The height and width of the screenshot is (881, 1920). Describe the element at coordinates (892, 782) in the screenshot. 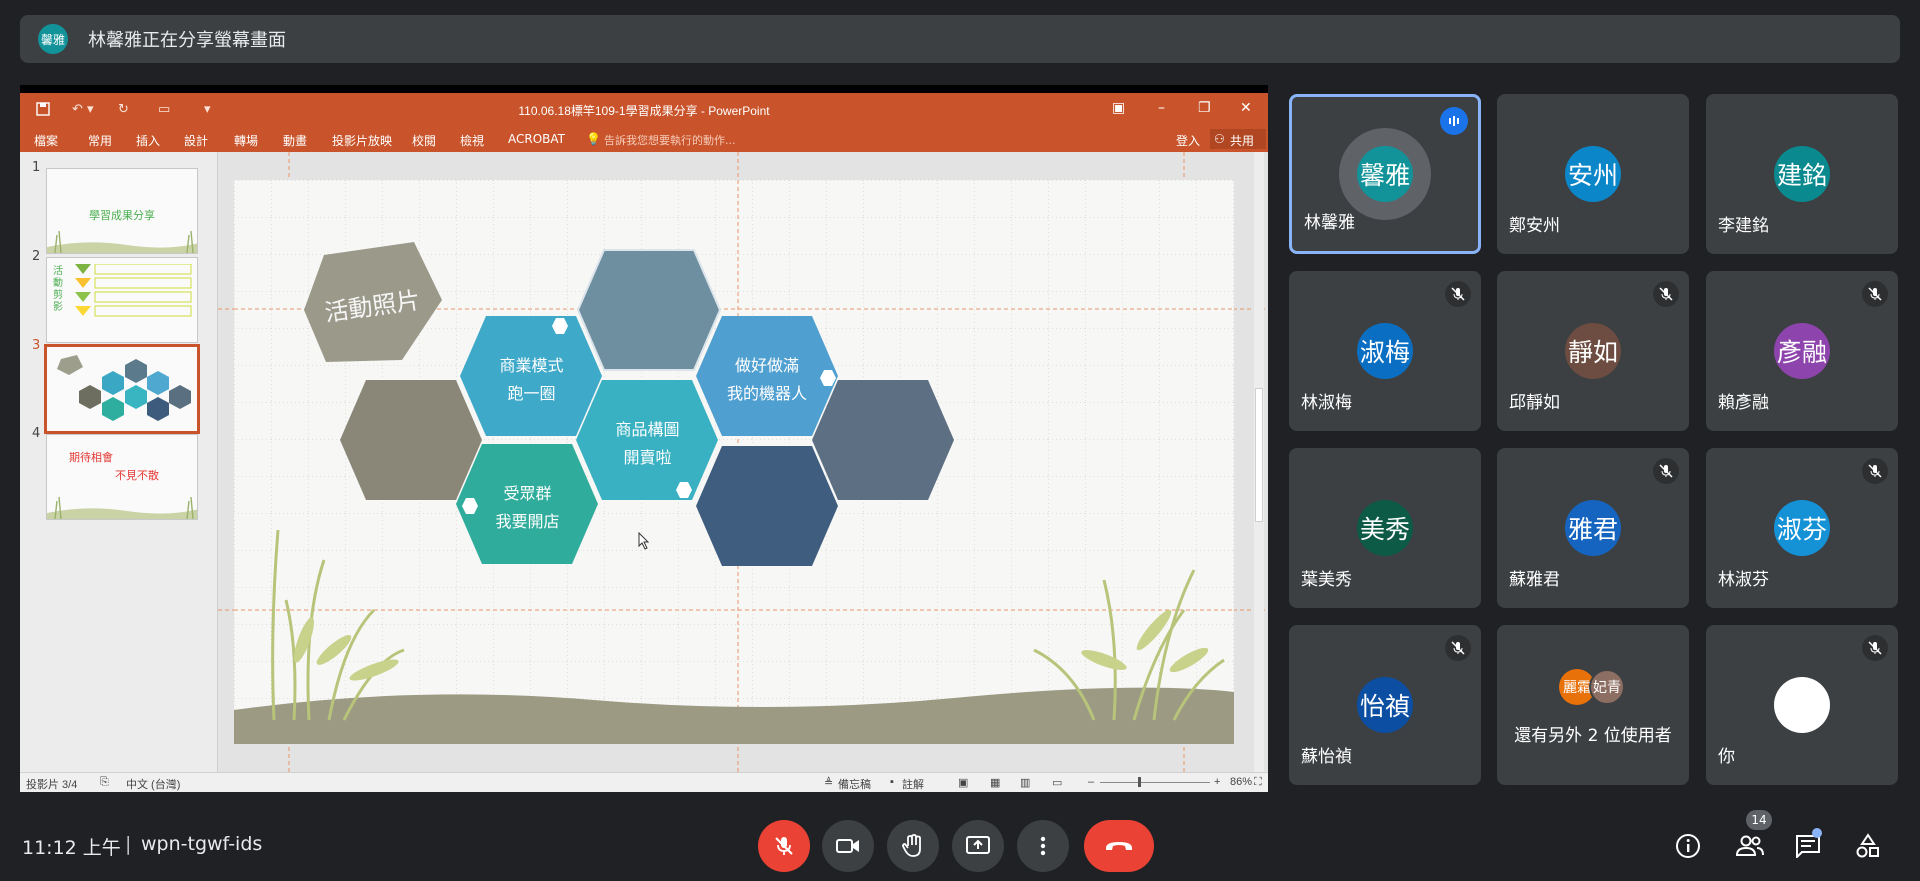

I see `comments-icon: ▪` at that location.